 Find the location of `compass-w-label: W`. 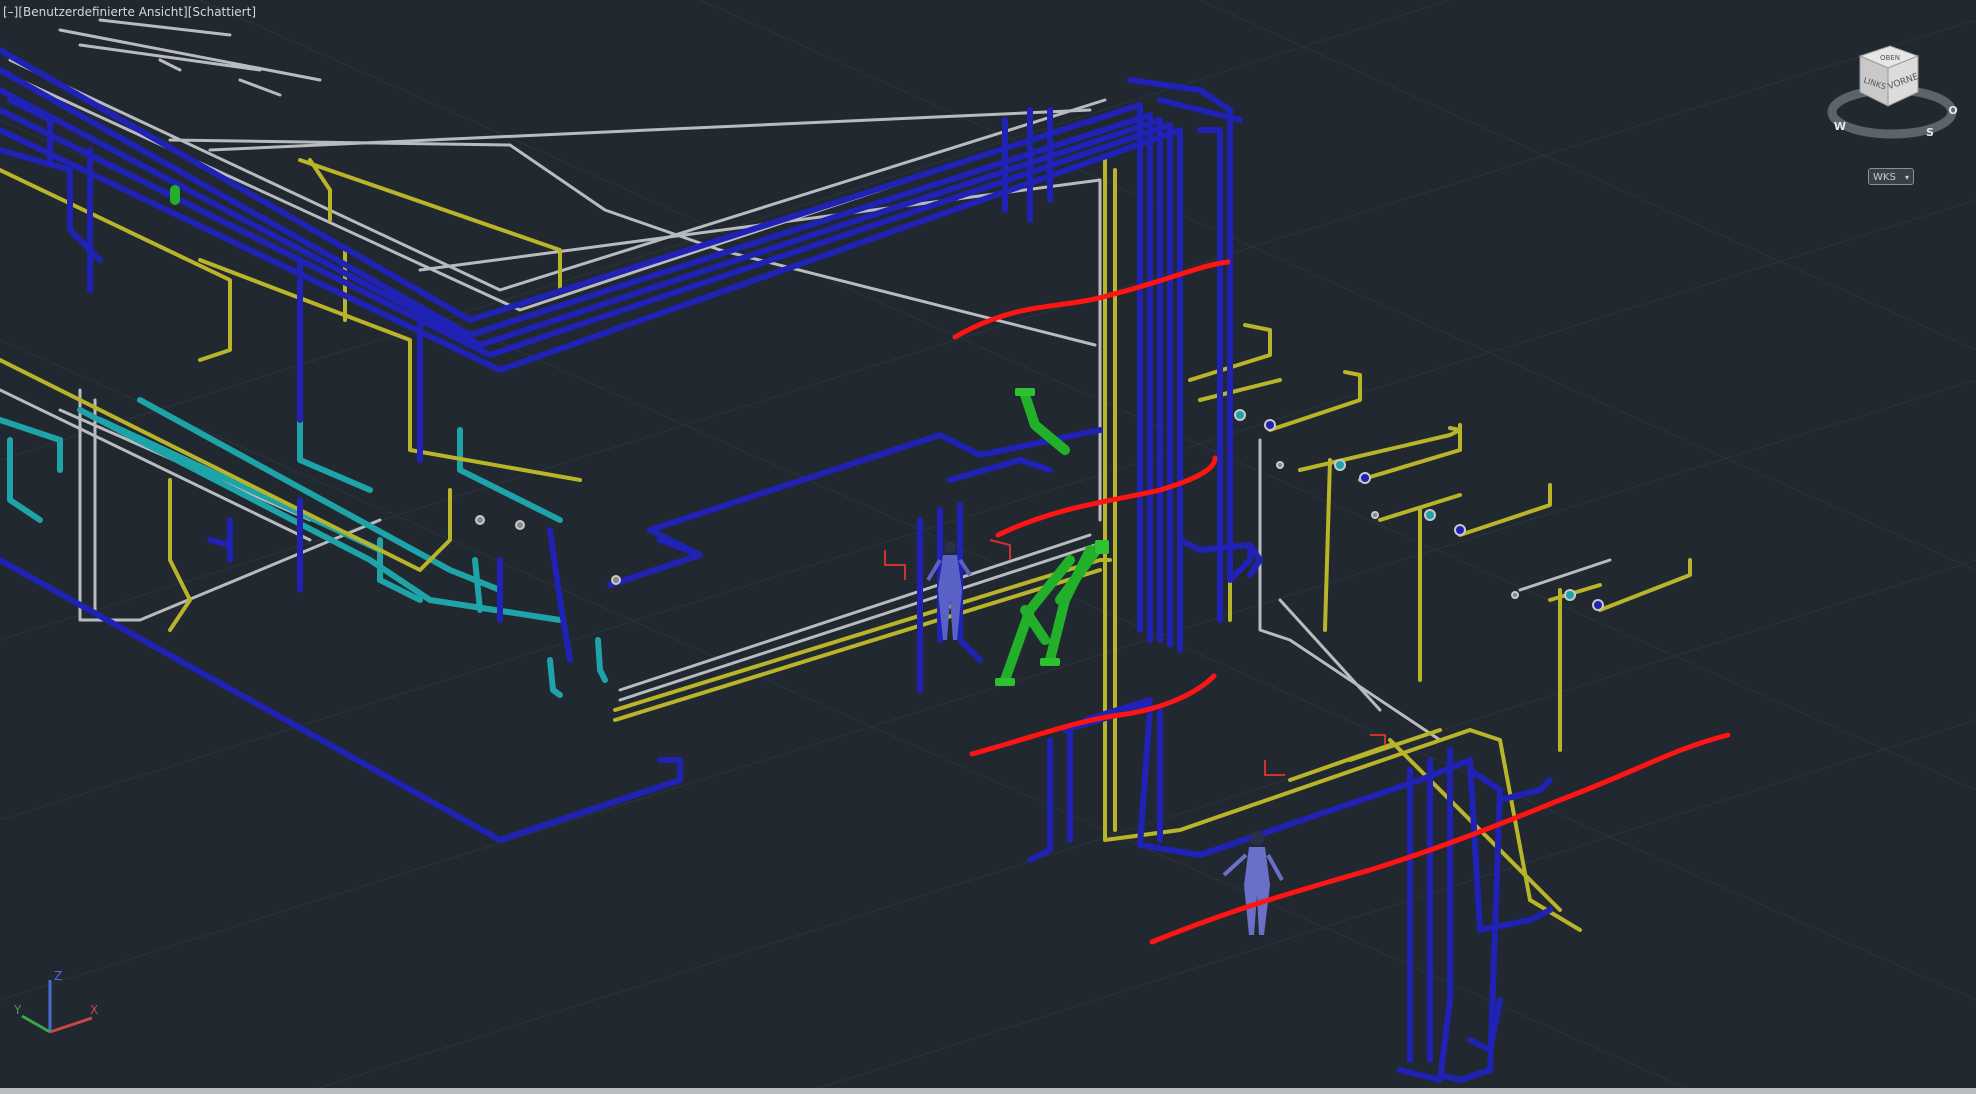

compass-w-label: W is located at coordinates (1840, 126).